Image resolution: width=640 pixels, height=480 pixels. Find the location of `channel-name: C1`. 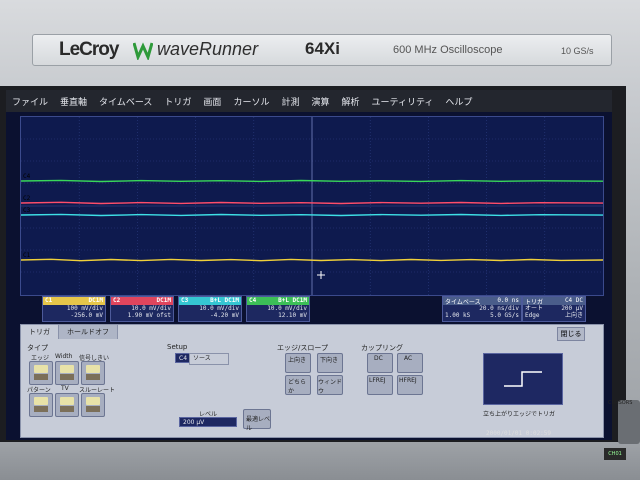

channel-name: C1 is located at coordinates (49, 300).